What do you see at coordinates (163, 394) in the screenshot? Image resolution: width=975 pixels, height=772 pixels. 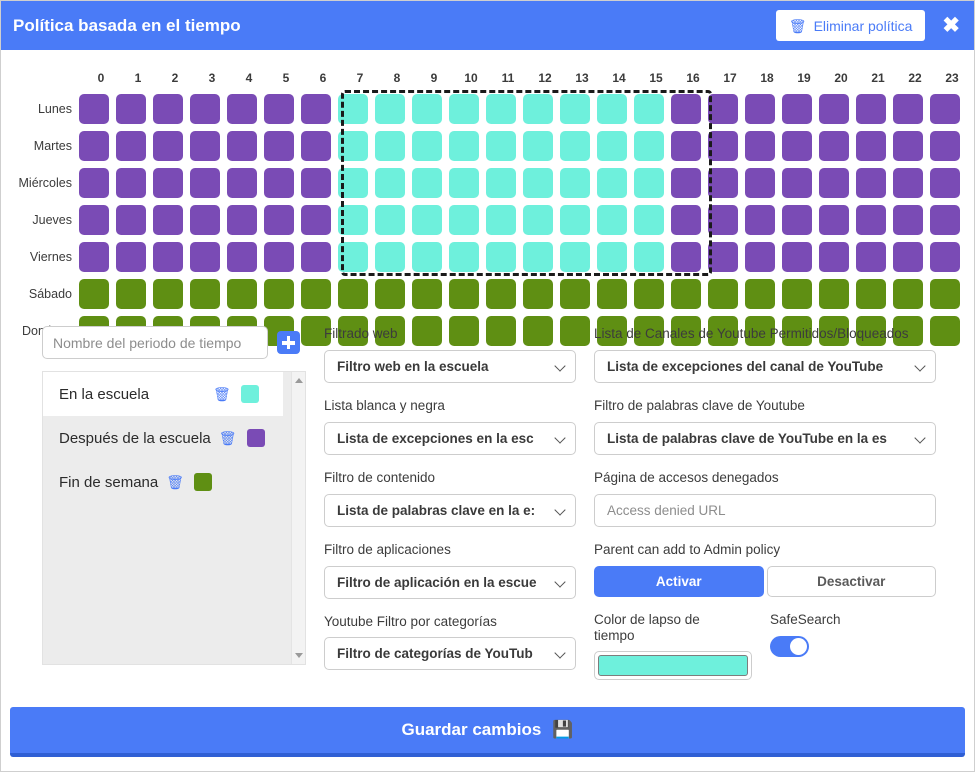 I see `list-item: En la escuela 🗑` at bounding box center [163, 394].